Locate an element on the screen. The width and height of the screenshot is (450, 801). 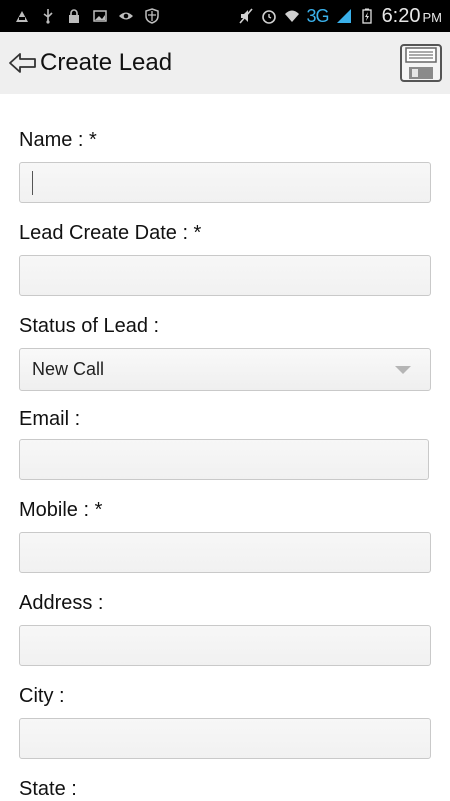
back-button is located at coordinates (19, 63).